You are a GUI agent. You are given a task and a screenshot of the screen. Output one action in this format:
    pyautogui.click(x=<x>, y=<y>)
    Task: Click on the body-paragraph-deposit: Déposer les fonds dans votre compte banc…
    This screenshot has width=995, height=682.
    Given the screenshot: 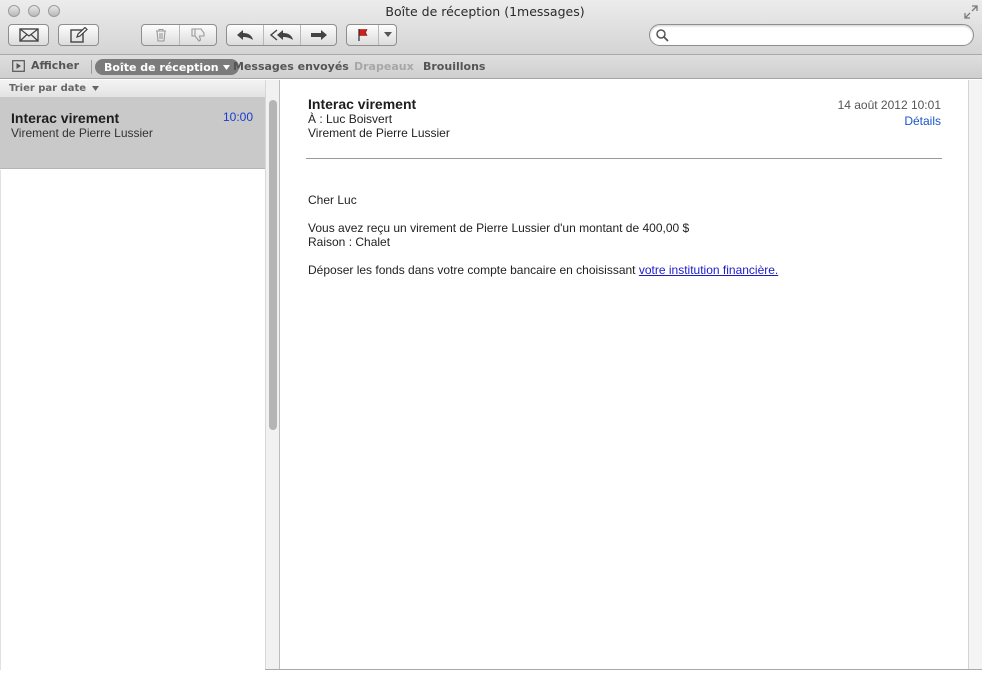 What is the action you would take?
    pyautogui.click(x=618, y=270)
    